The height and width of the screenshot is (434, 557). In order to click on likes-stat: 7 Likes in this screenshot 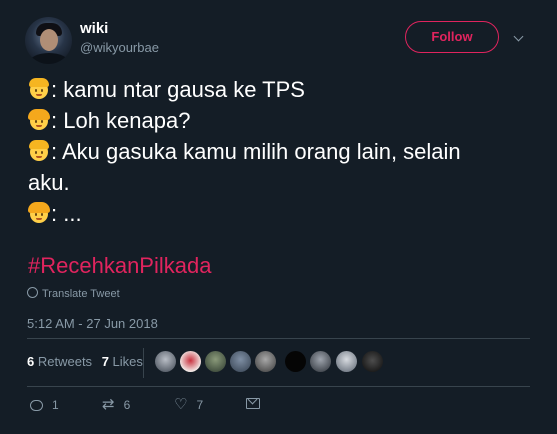, I will do `click(122, 361)`.